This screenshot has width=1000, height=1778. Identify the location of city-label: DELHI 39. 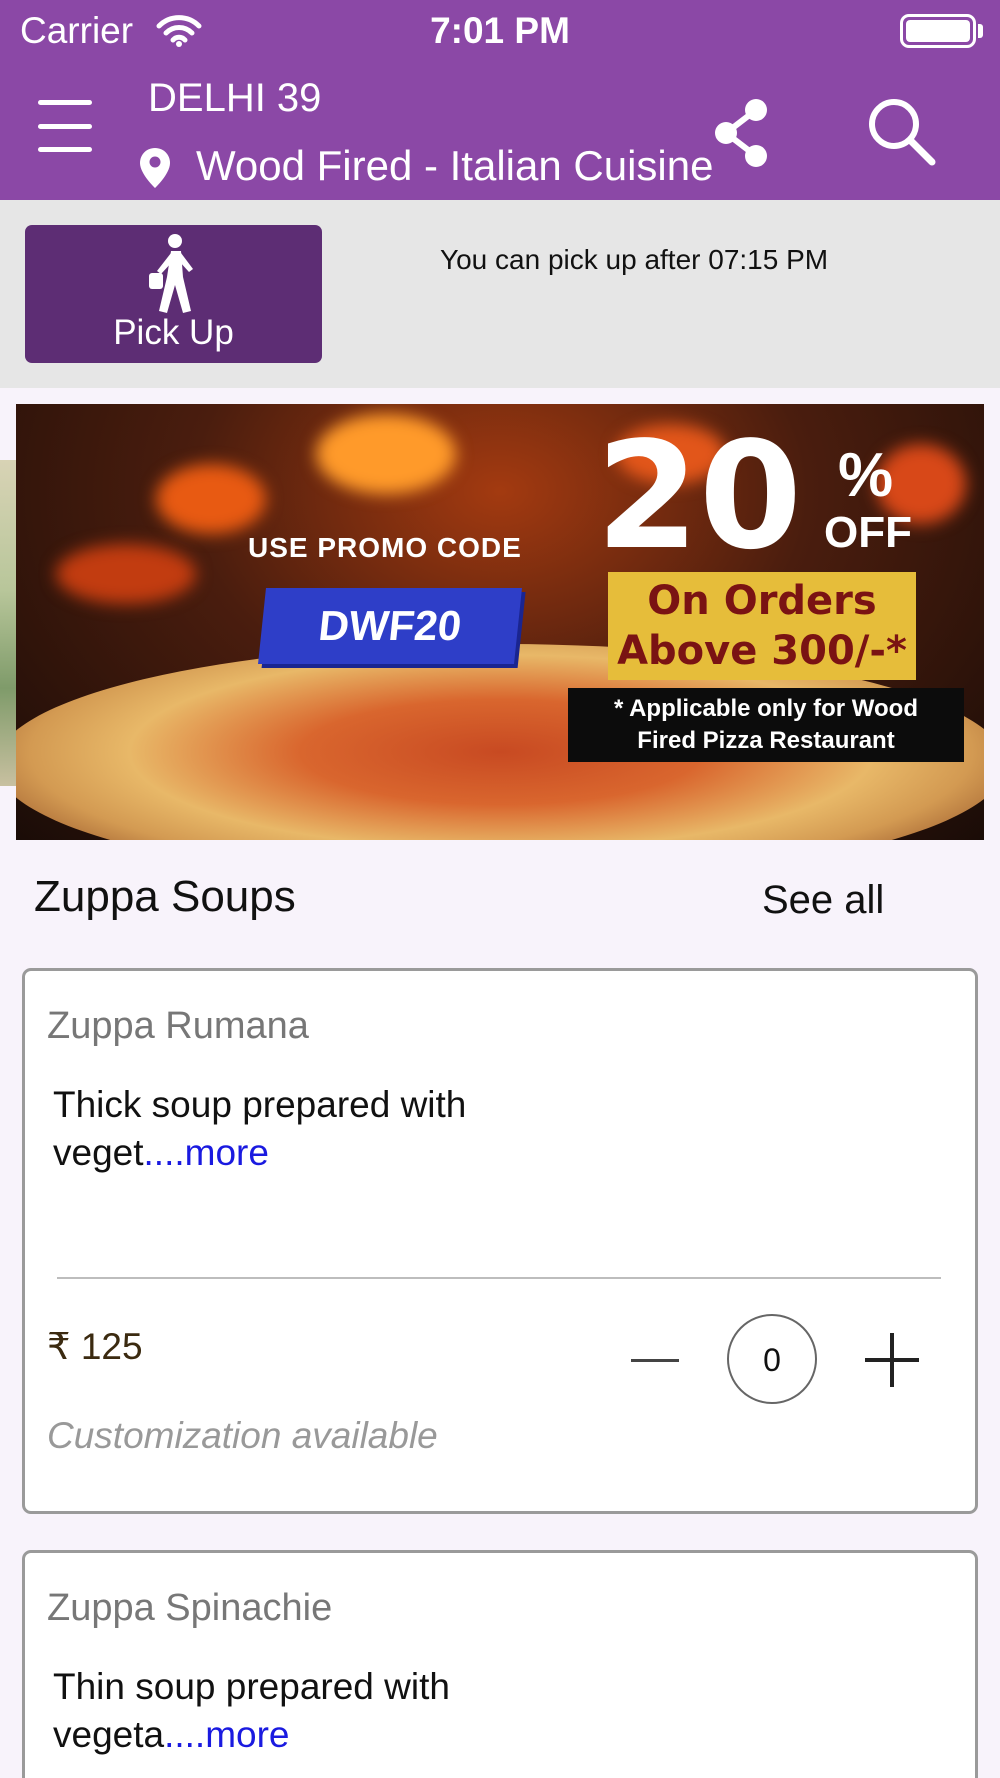
(234, 98).